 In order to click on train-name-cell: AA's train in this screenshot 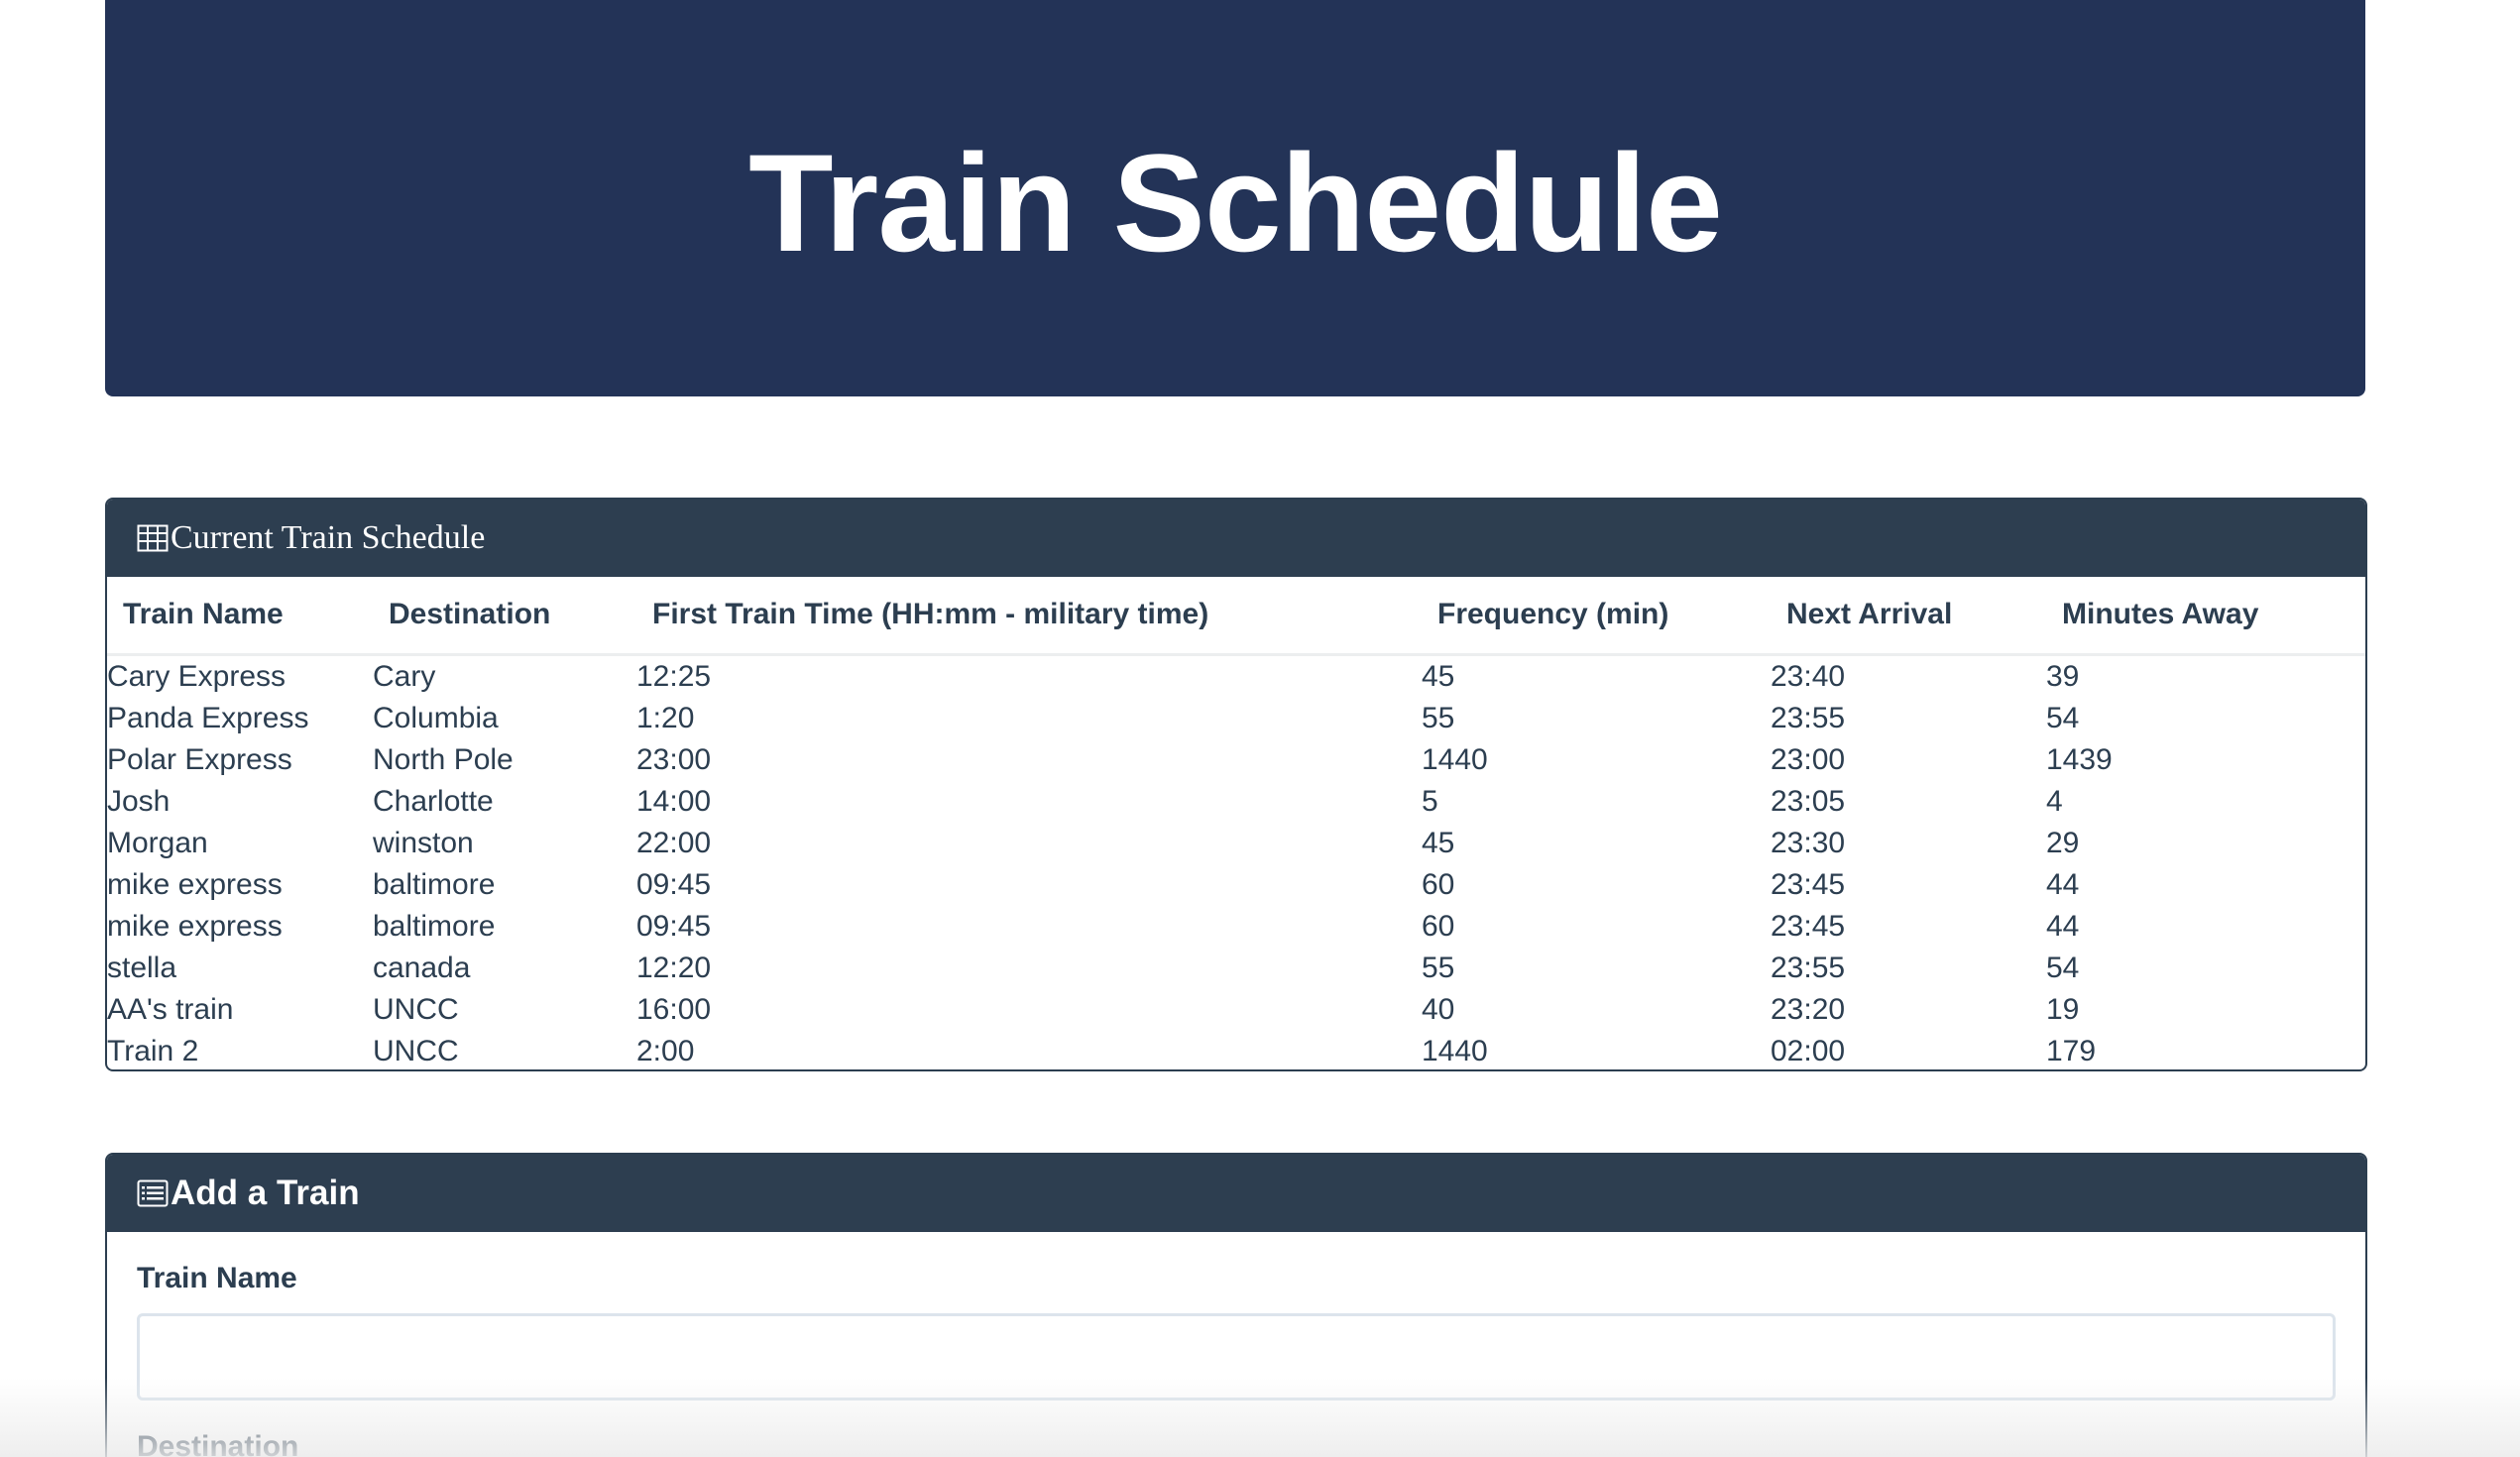, I will do `click(170, 1009)`.